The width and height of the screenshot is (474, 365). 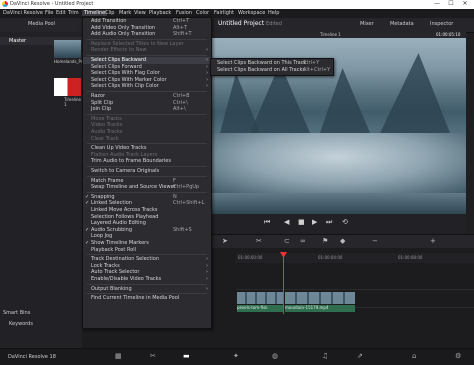 I want to click on menu-workspace: Workspace, so click(x=251, y=13).